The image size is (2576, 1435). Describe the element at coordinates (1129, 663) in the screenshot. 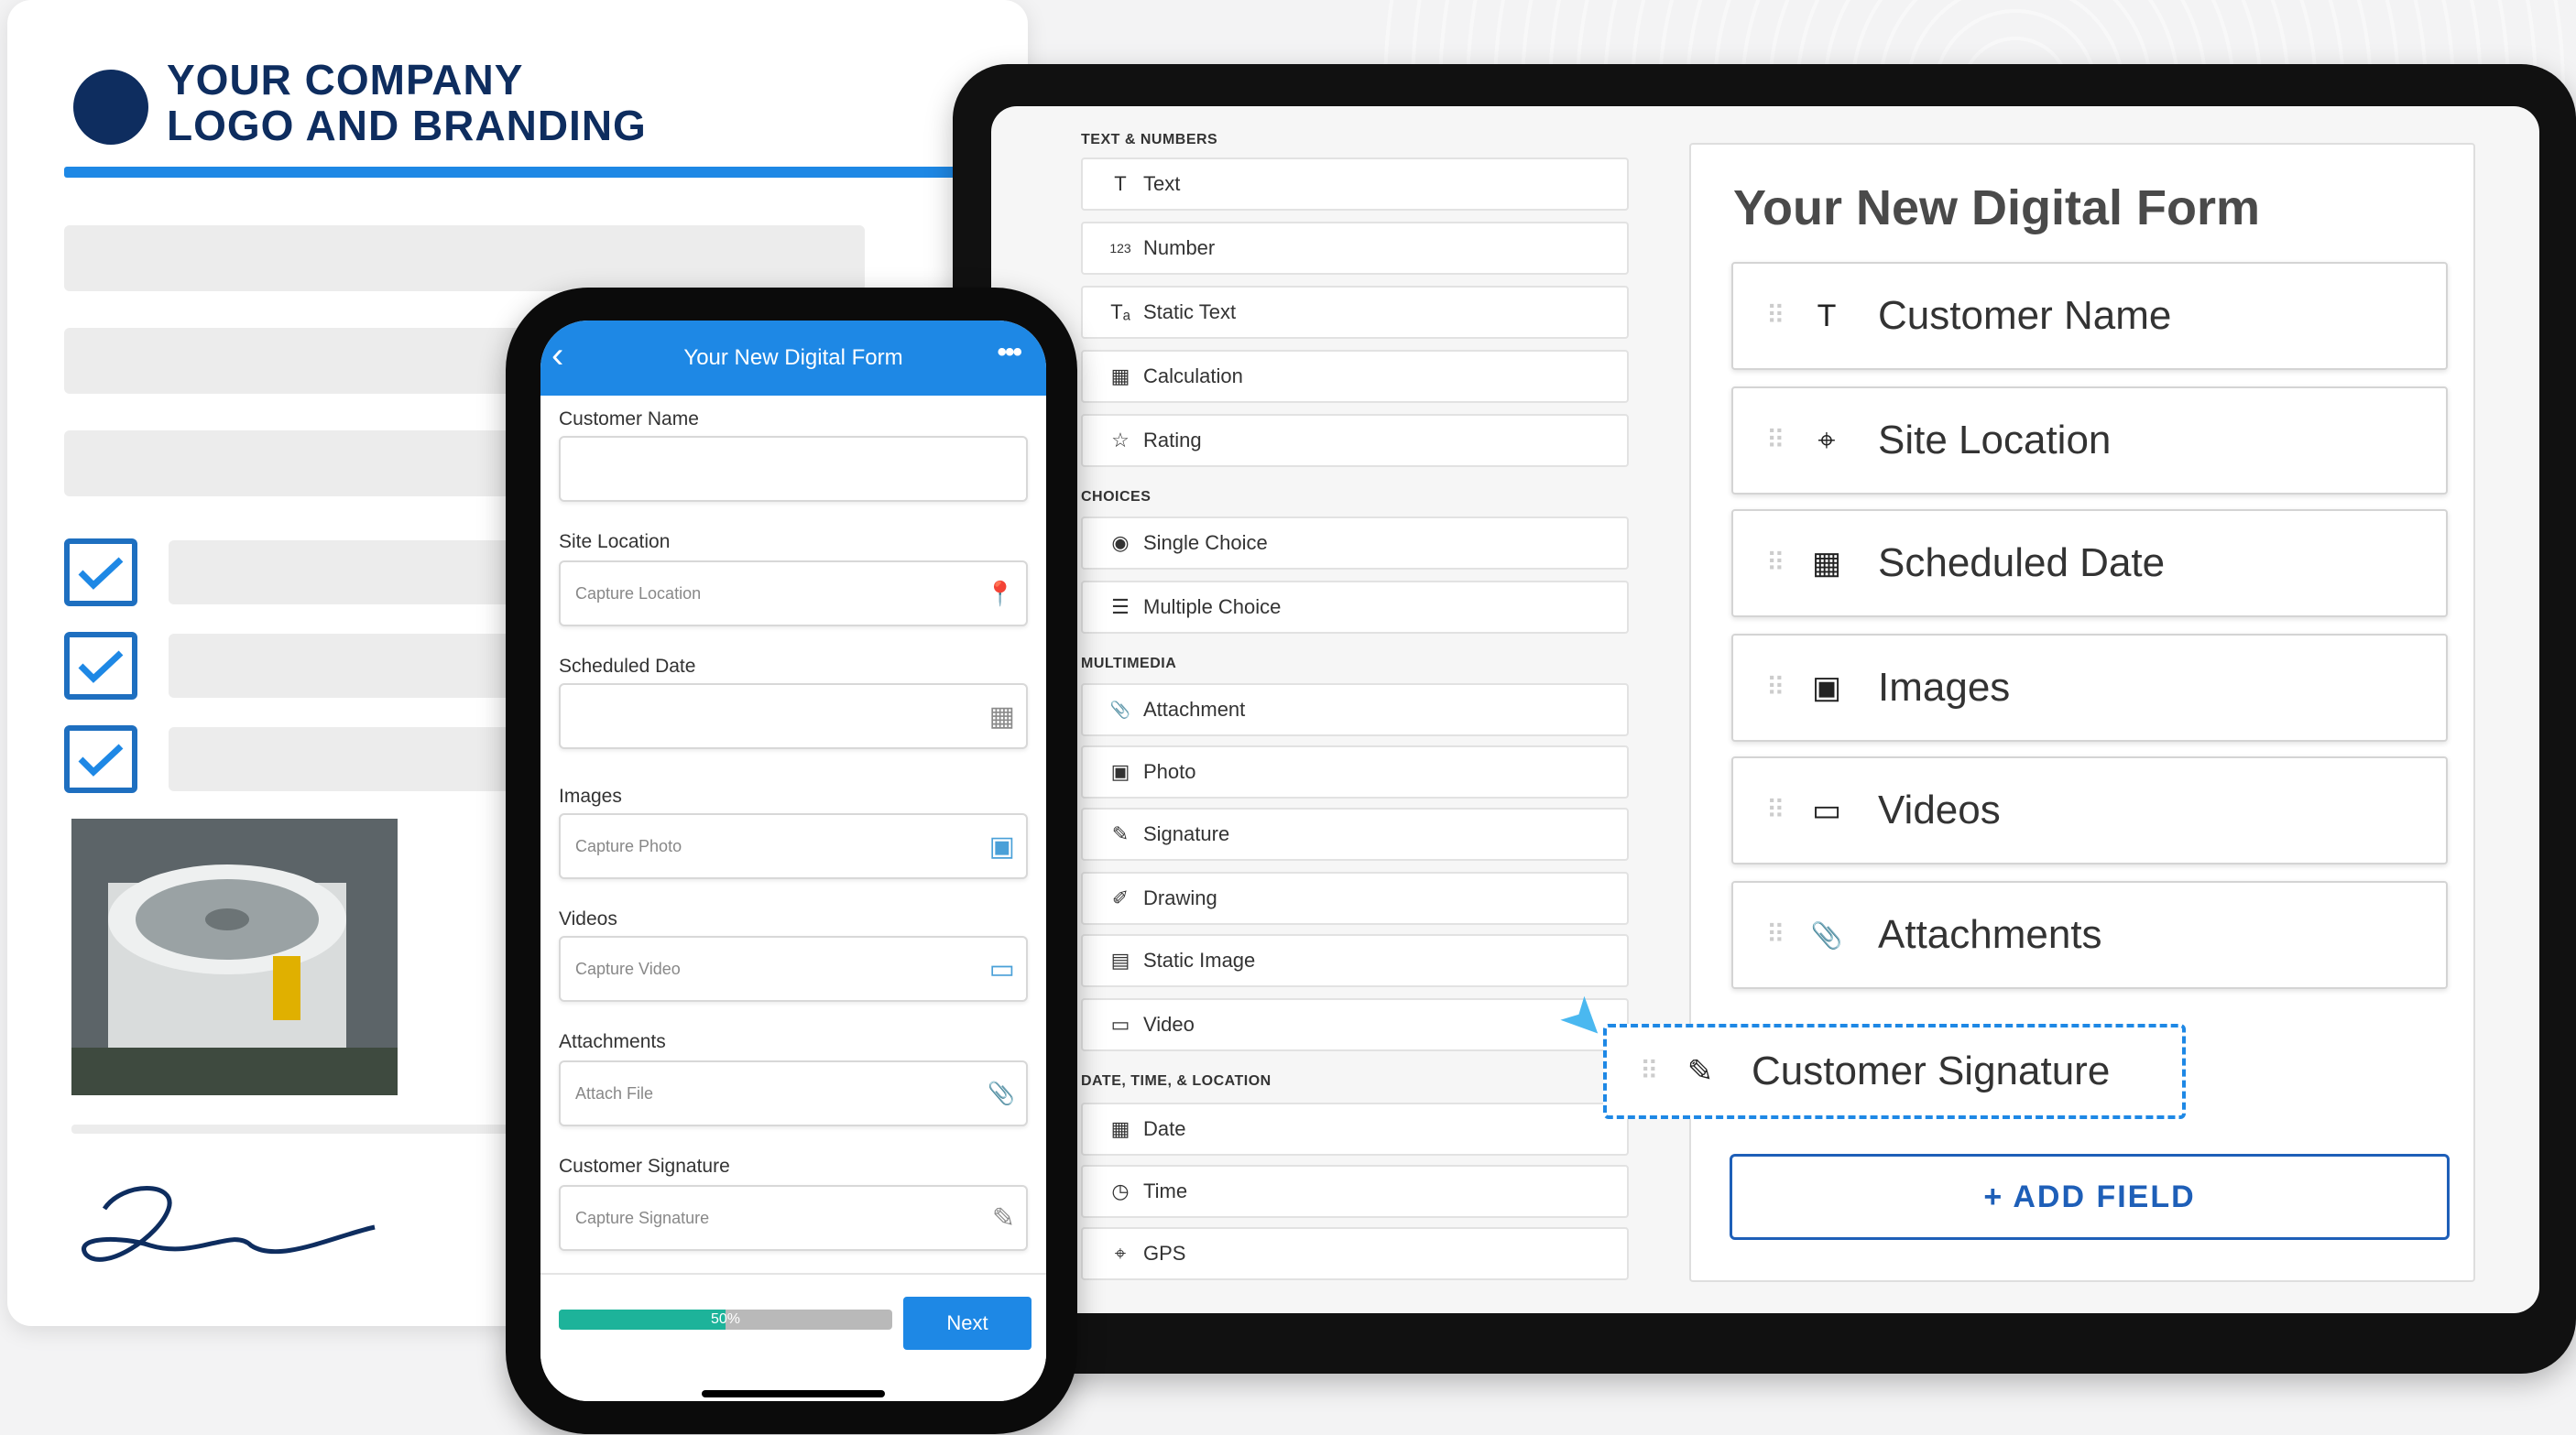

I see `palette-section-title: MULTIMEDIA` at that location.